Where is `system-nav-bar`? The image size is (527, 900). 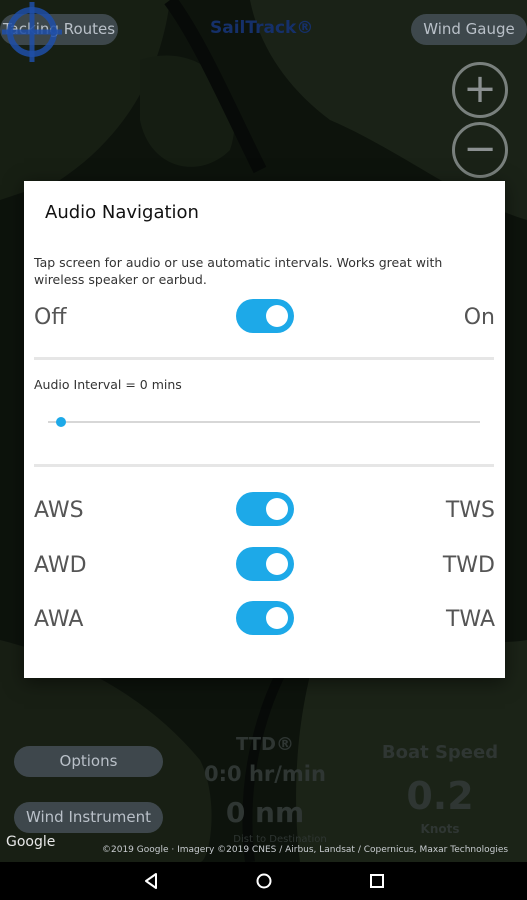 system-nav-bar is located at coordinates (263, 881).